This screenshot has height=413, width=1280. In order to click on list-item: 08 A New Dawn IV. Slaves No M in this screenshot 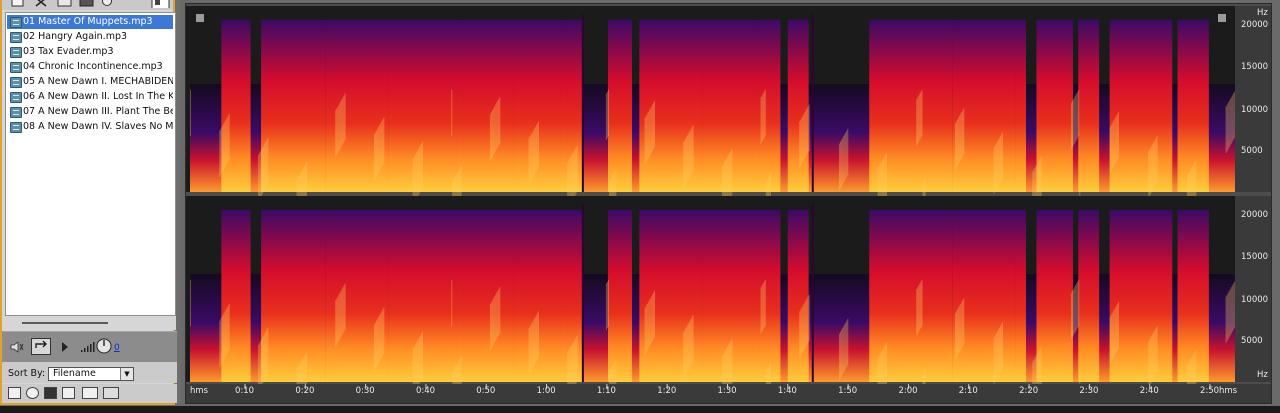, I will do `click(90, 127)`.